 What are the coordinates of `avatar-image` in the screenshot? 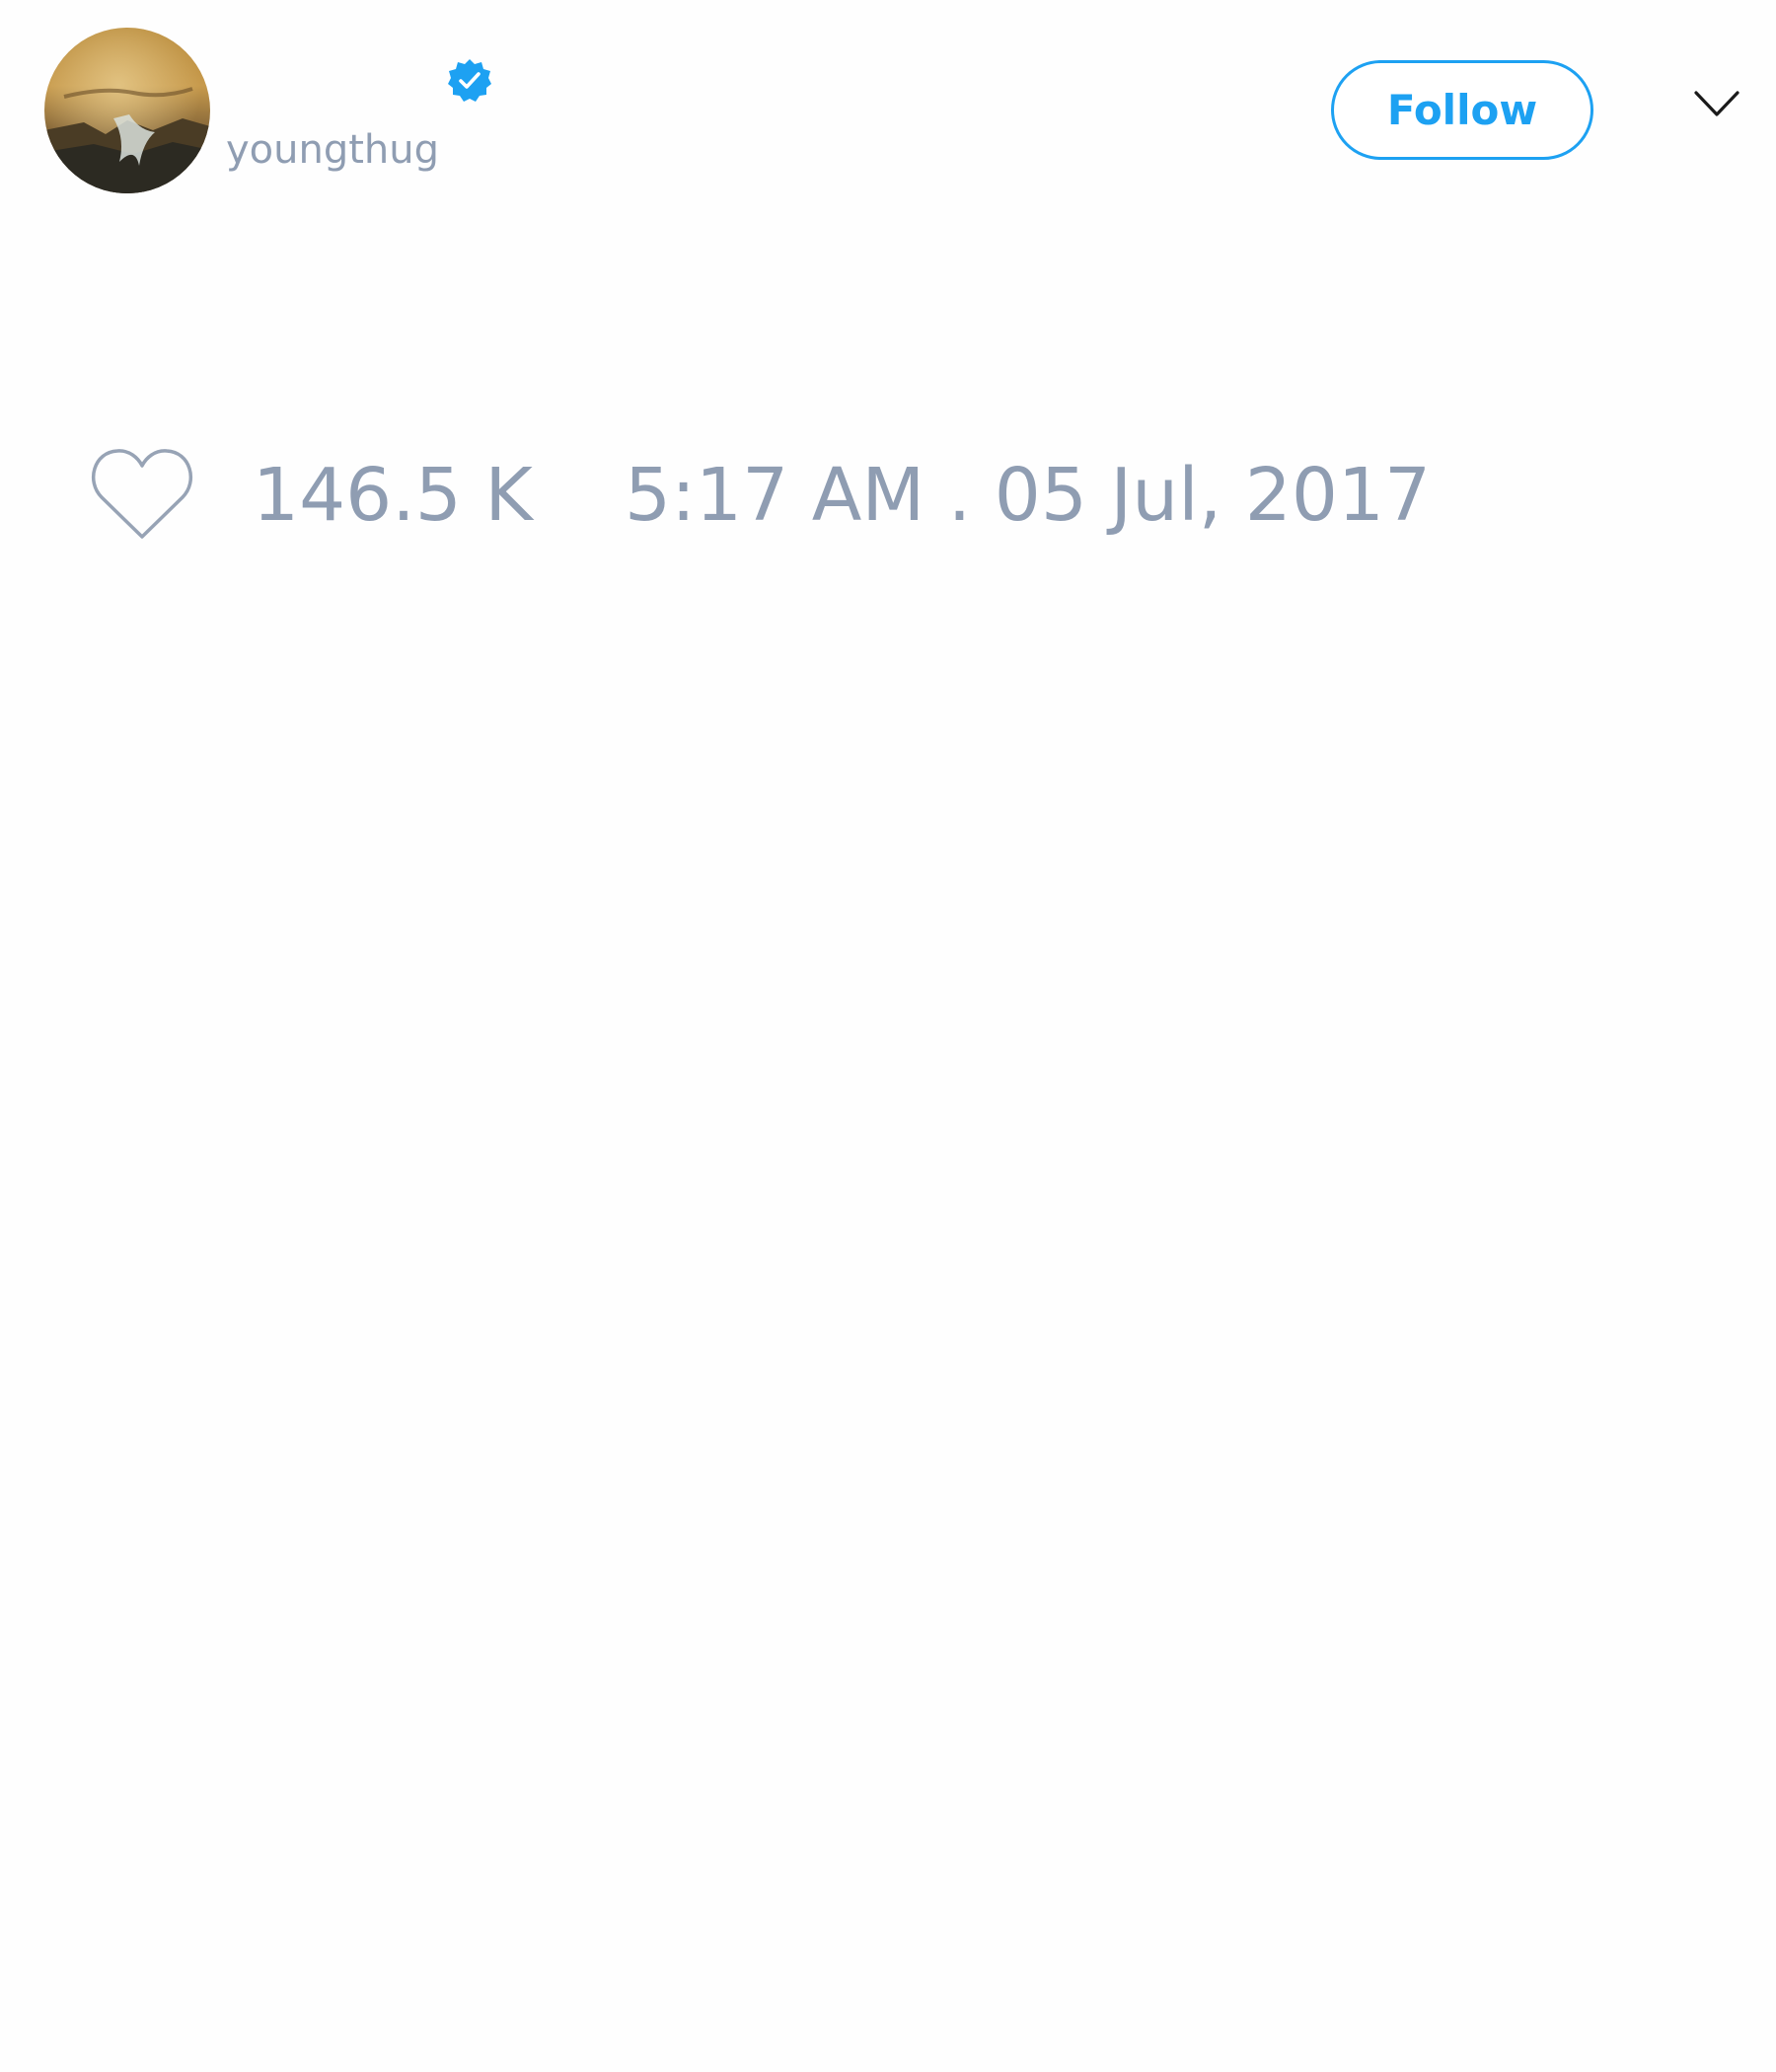 It's located at (127, 111).